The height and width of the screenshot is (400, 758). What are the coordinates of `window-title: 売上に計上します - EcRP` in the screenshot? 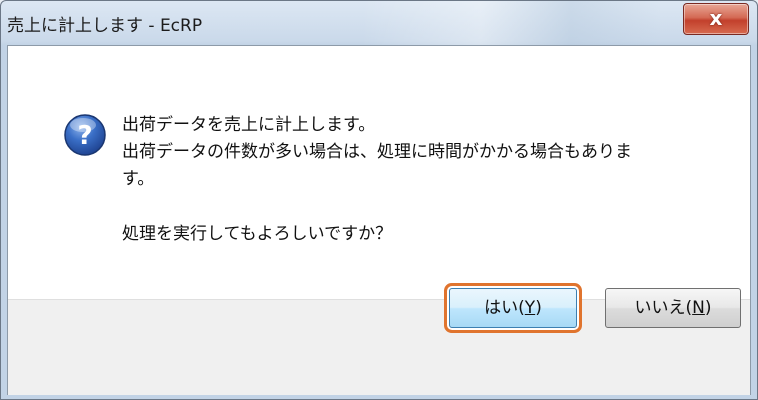 It's located at (105, 26).